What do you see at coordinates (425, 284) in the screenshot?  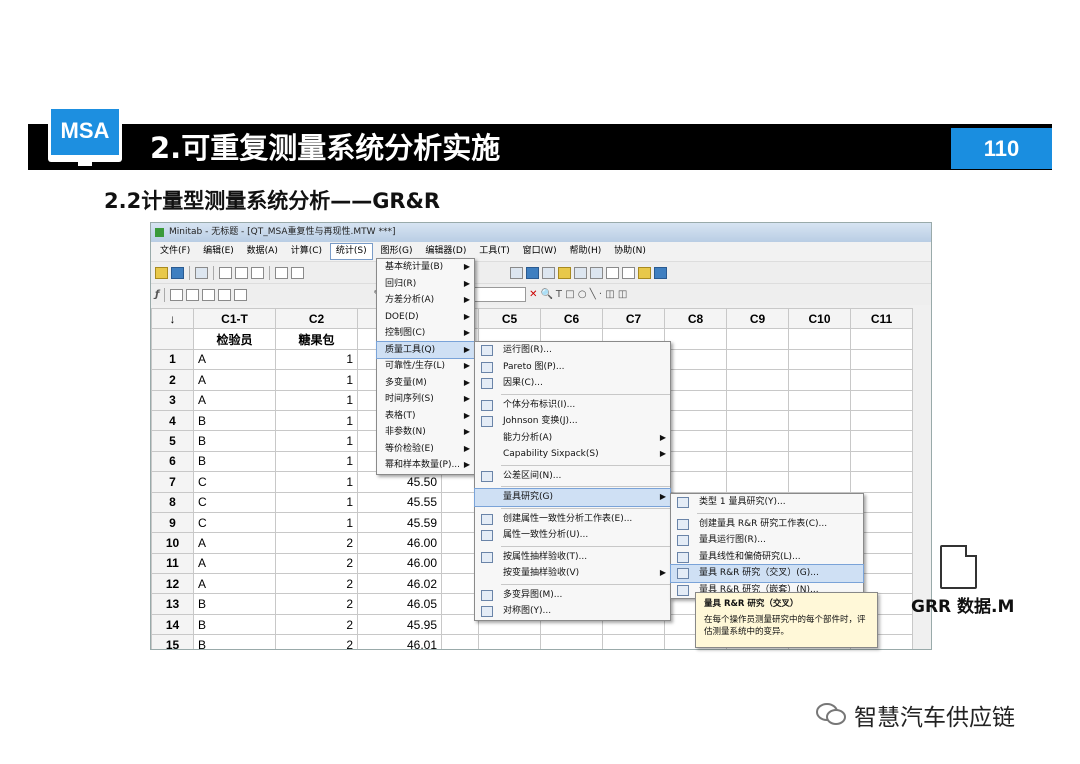 I see `menu-item-regression: 回归(R) ▶` at bounding box center [425, 284].